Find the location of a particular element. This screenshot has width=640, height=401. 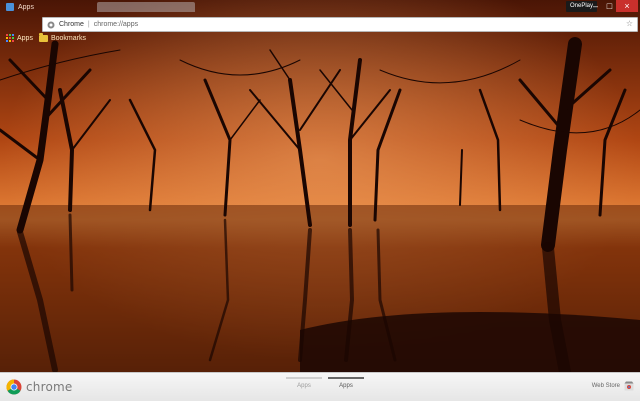

page-tab-apps-1: Apps is located at coordinates (304, 383).